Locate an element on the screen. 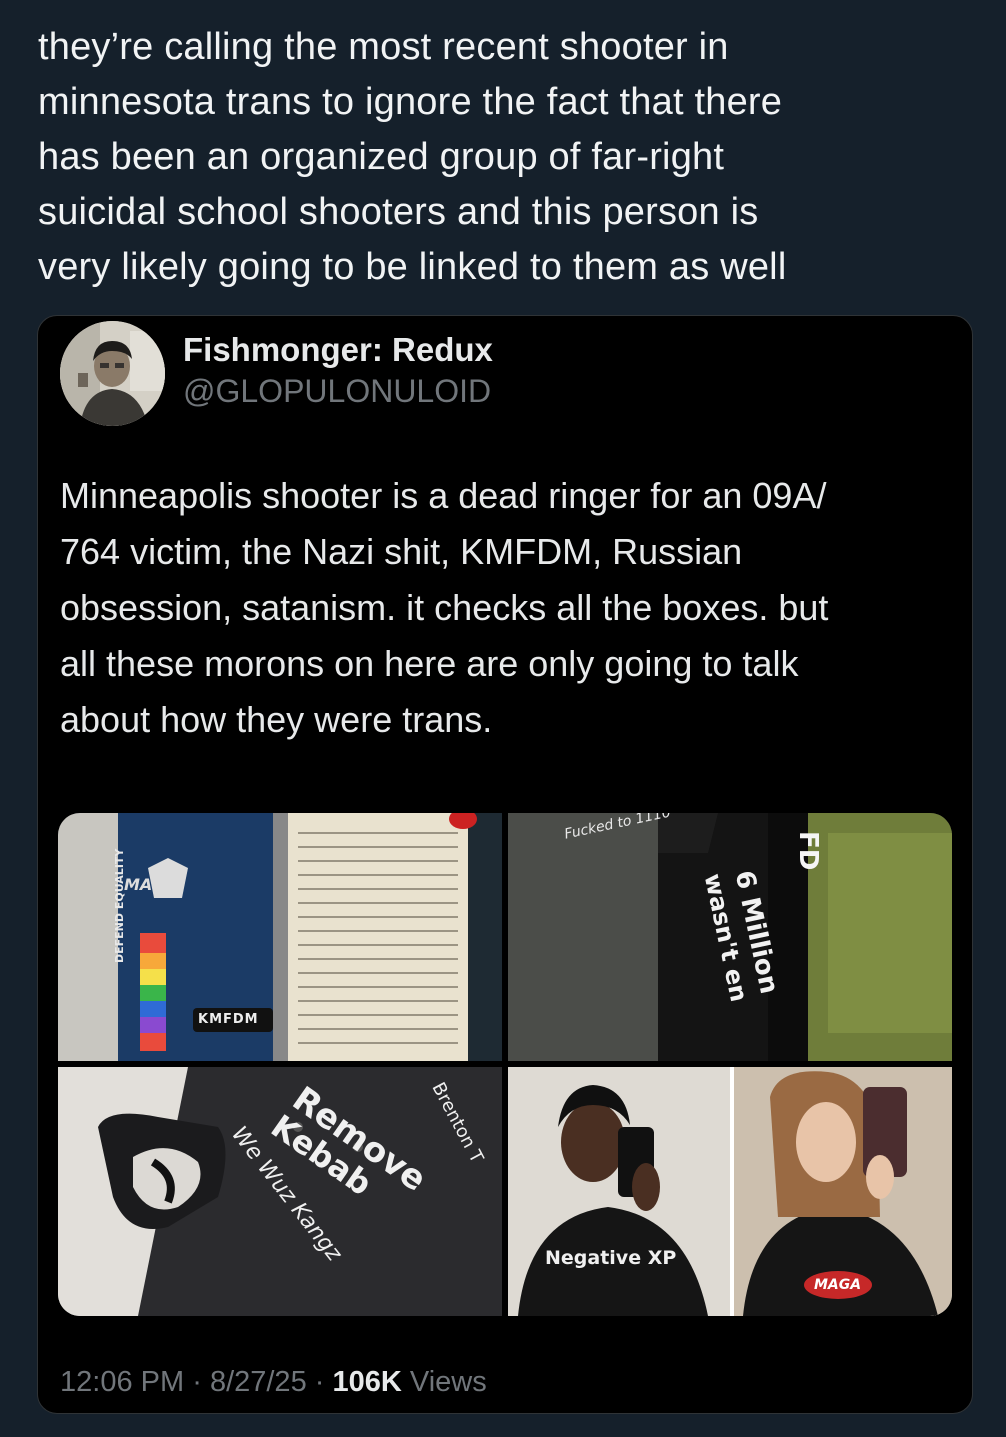  profile-photo-icon is located at coordinates (112, 373).